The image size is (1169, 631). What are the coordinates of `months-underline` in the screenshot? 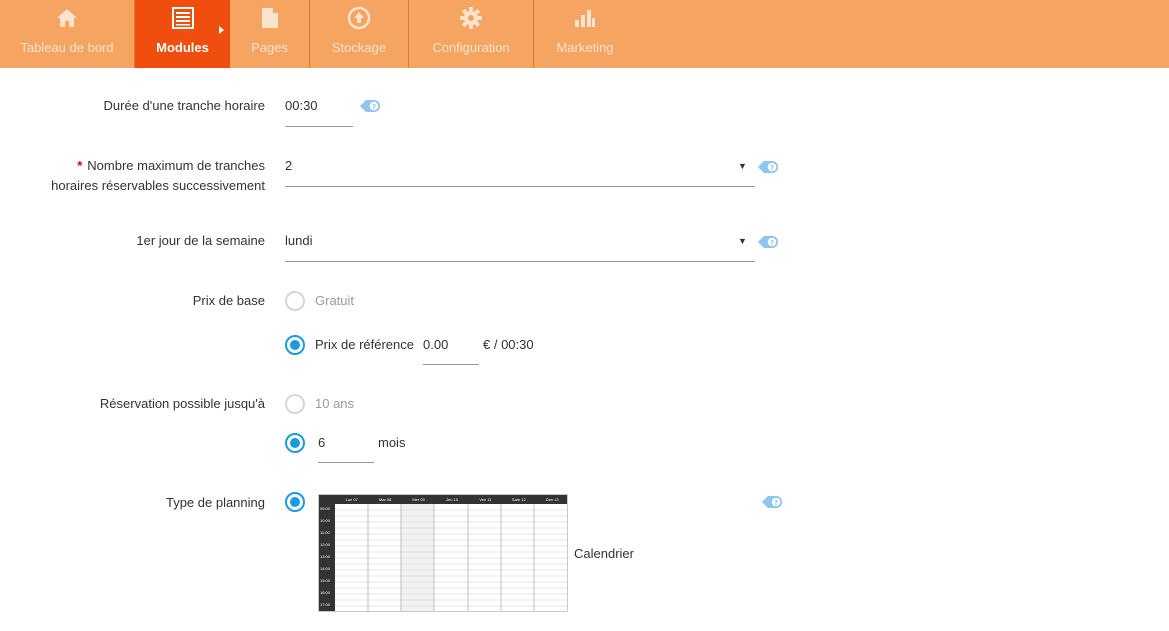 It's located at (346, 462).